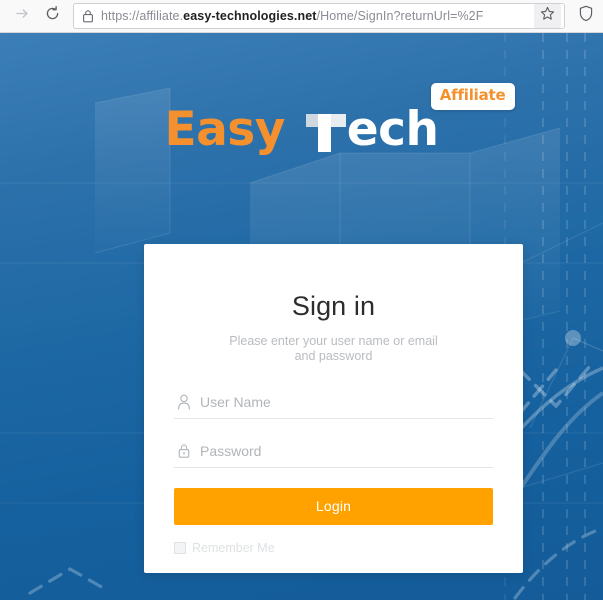 The width and height of the screenshot is (603, 600). I want to click on password-input, so click(346, 450).